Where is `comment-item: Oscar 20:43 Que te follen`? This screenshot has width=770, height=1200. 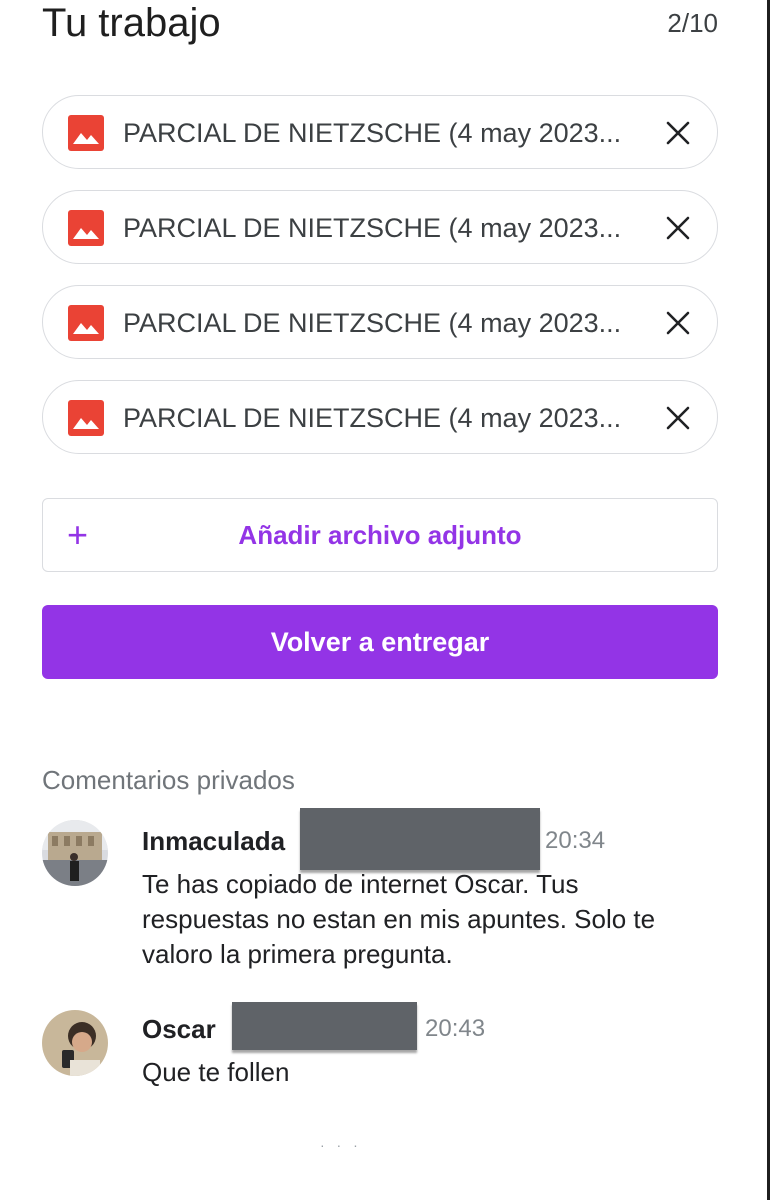 comment-item: Oscar 20:43 Que te follen is located at coordinates (380, 1046).